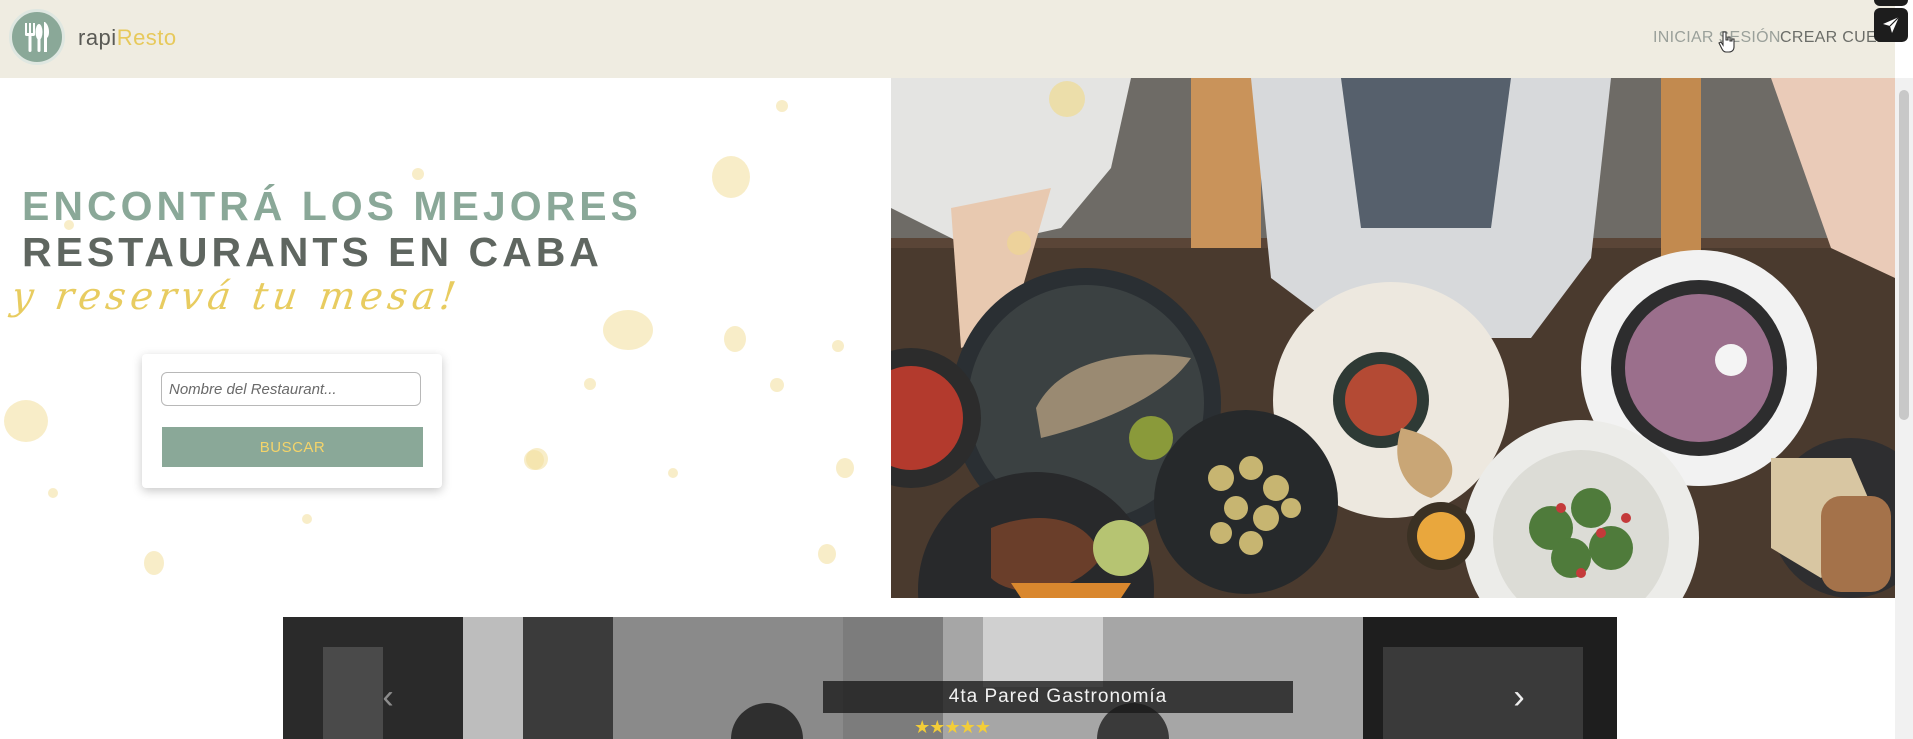 The width and height of the screenshot is (1913, 739). I want to click on signup-link: CREAR CUEN, so click(1834, 38).